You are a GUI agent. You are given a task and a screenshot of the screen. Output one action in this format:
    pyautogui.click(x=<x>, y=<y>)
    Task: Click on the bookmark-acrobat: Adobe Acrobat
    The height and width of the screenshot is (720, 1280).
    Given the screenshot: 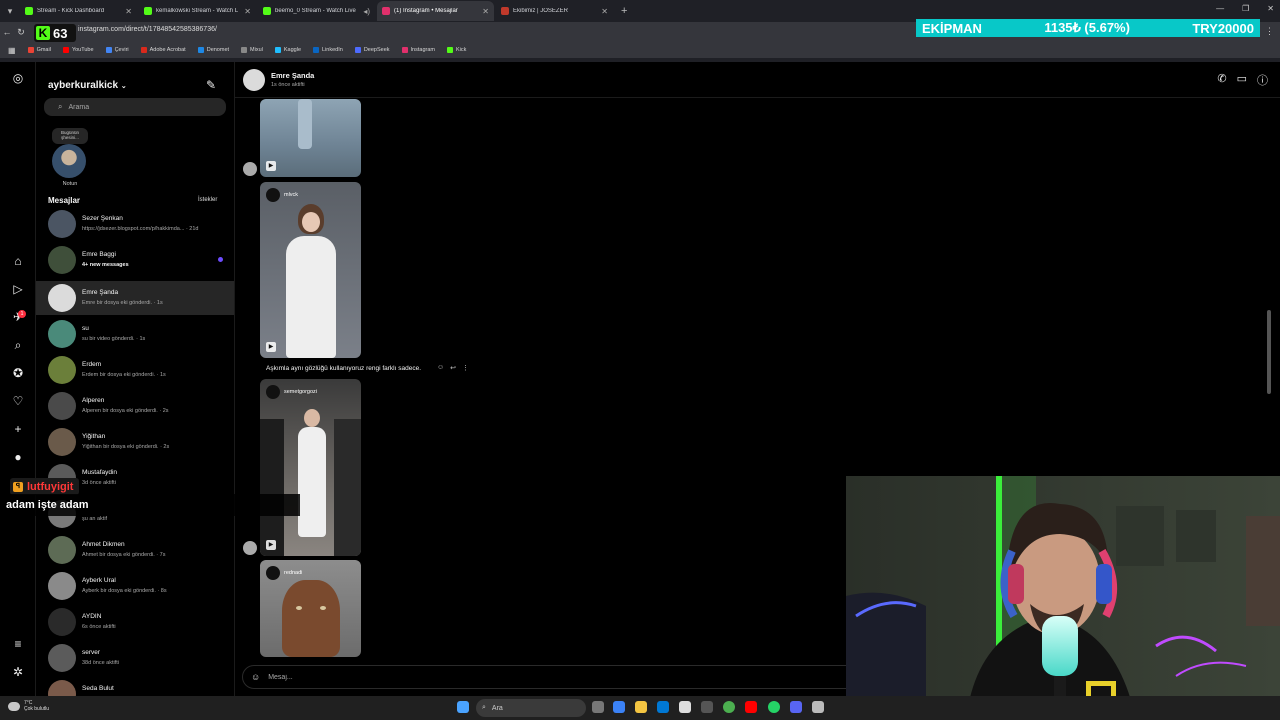 What is the action you would take?
    pyautogui.click(x=163, y=50)
    